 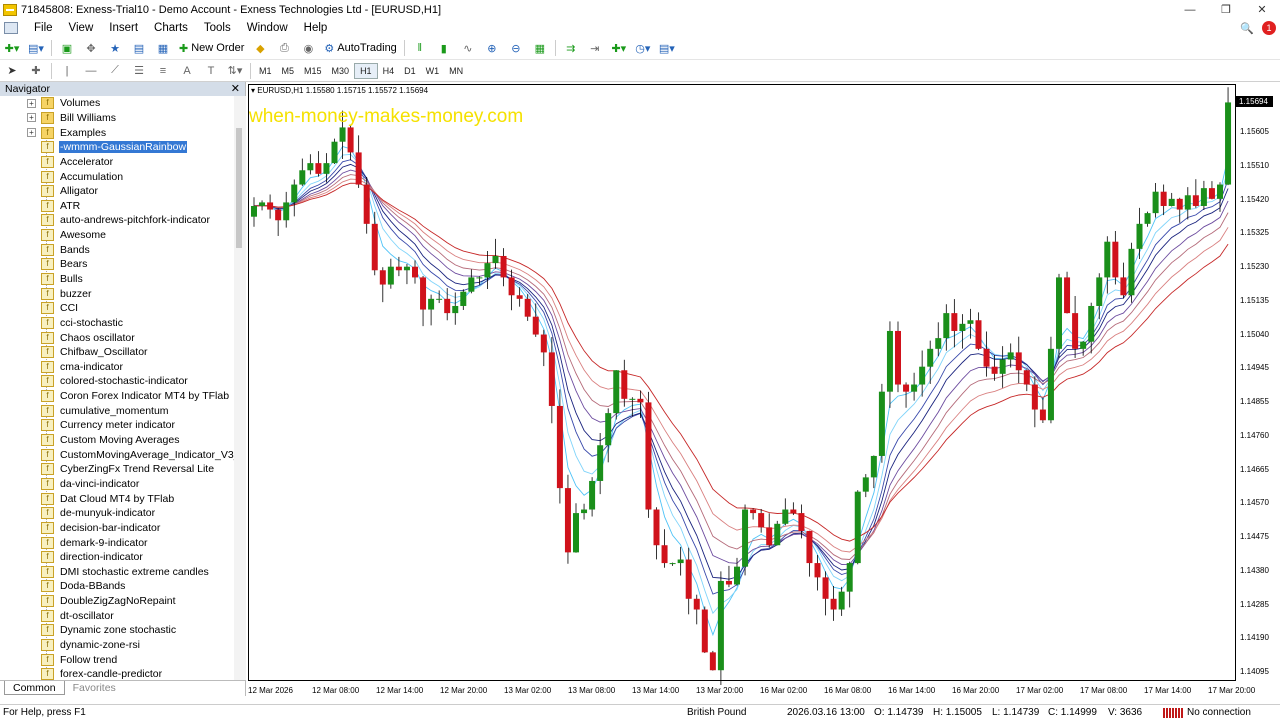 I want to click on cursor-icon: ➤, so click(x=12, y=71).